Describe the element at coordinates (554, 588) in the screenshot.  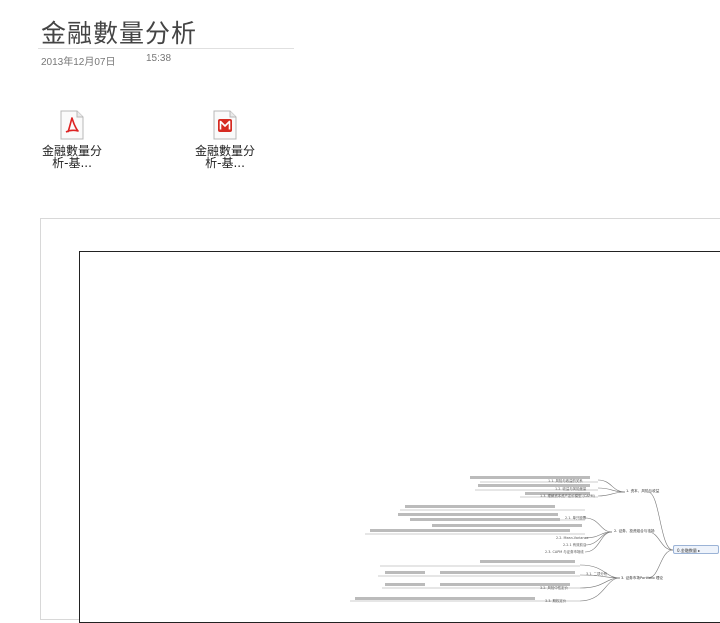
I see `mindmap-node: 3.2. 风险中性定价` at that location.